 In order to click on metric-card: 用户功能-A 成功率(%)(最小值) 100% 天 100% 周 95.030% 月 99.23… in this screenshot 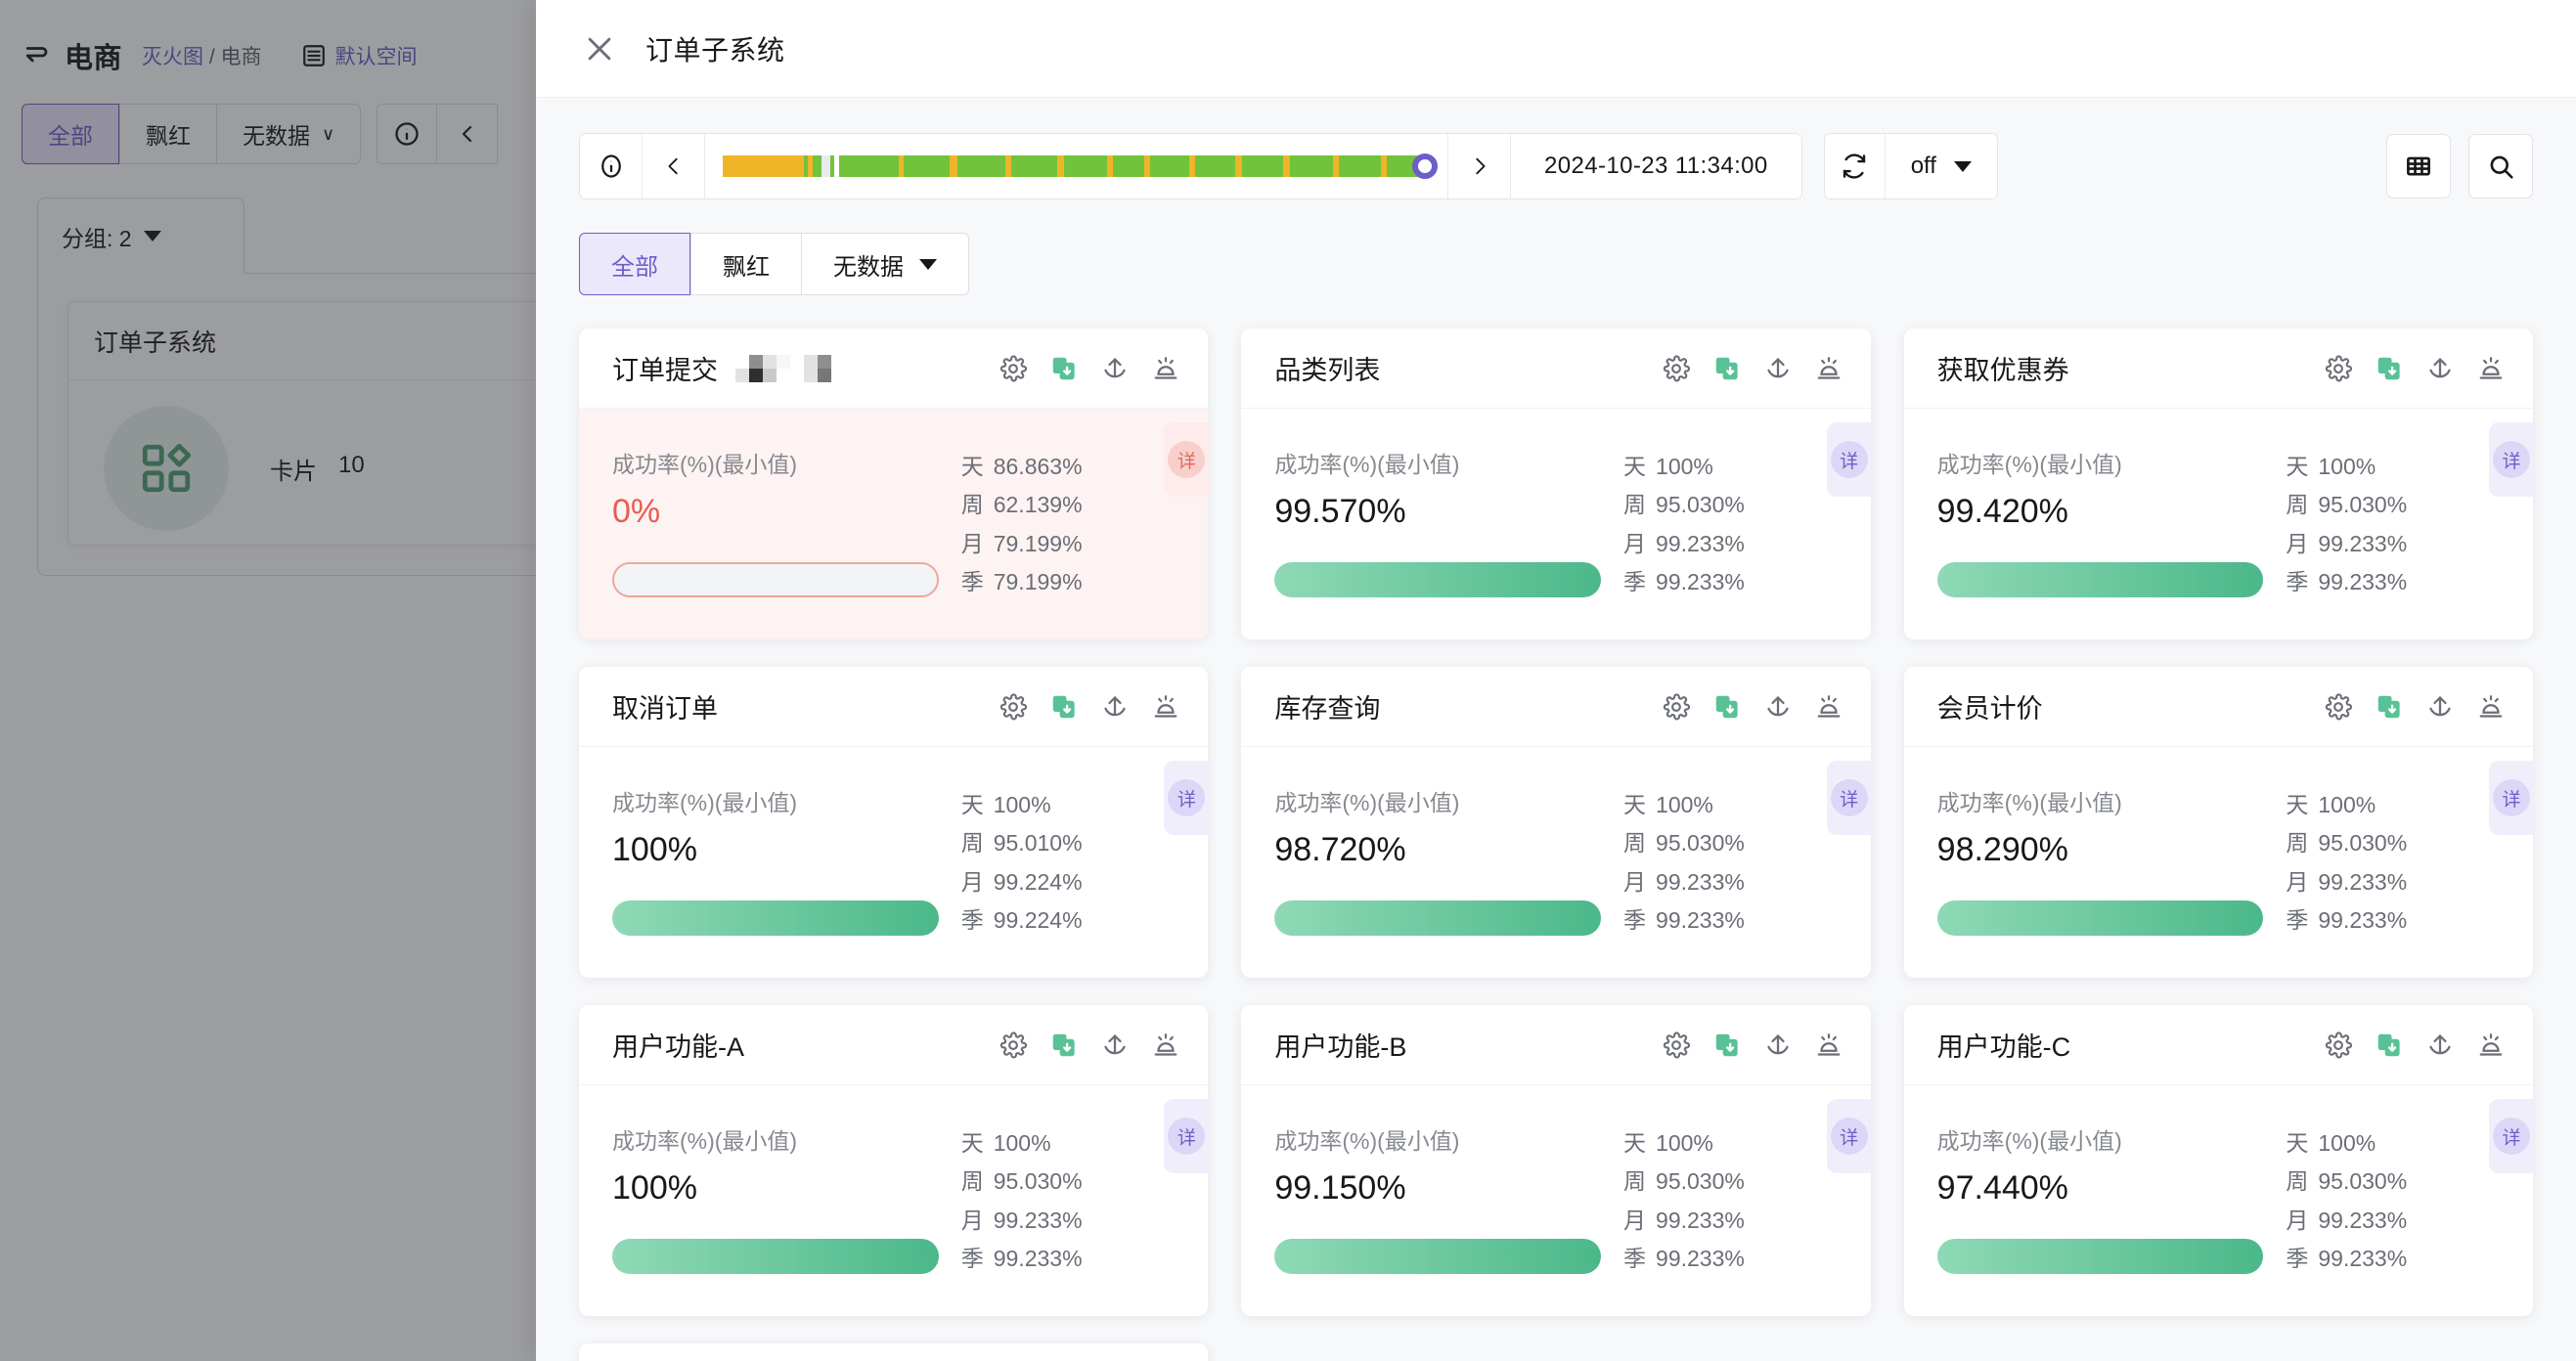, I will do `click(894, 1160)`.